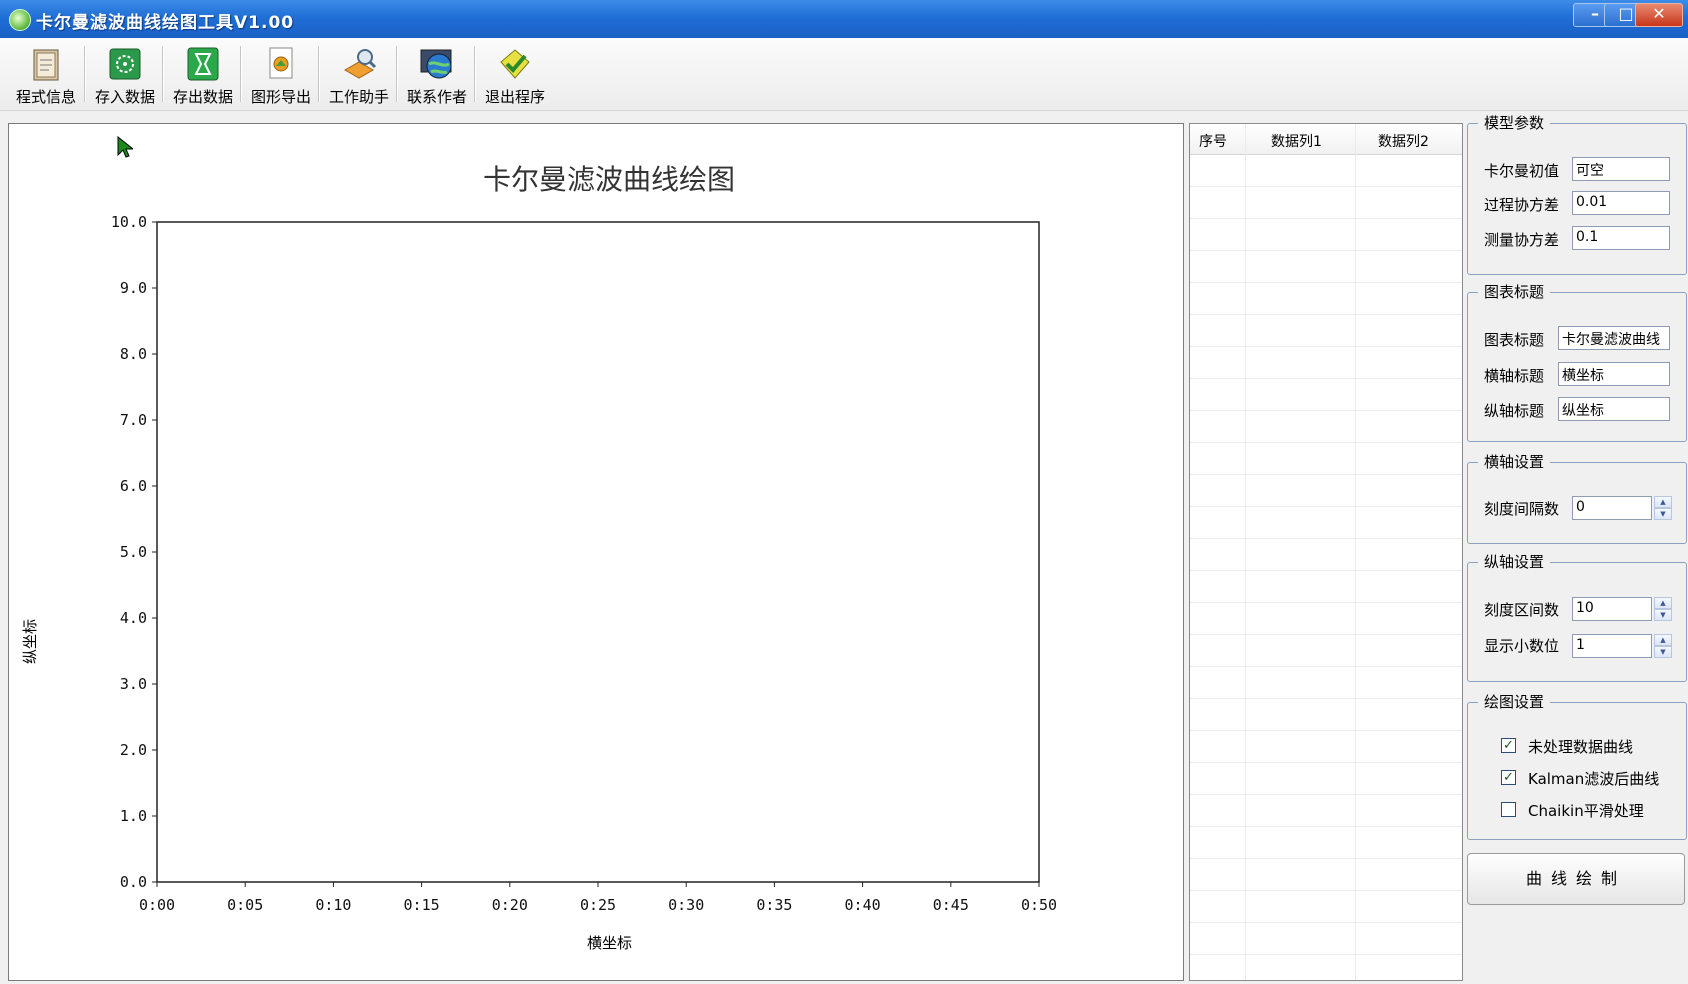  What do you see at coordinates (1659, 15) in the screenshot?
I see `close-button: ✕` at bounding box center [1659, 15].